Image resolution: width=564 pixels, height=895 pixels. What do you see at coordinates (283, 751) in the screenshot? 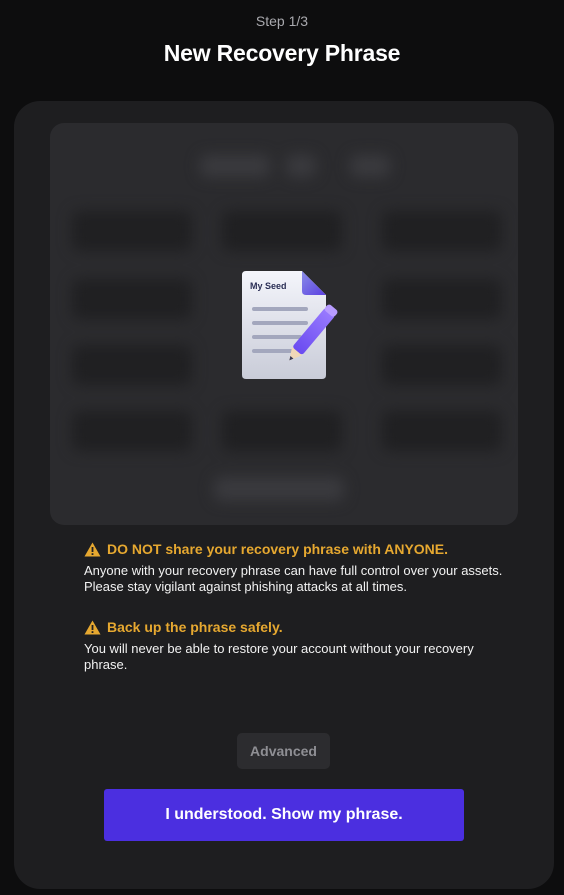
I see `advanced-button: Advanced` at bounding box center [283, 751].